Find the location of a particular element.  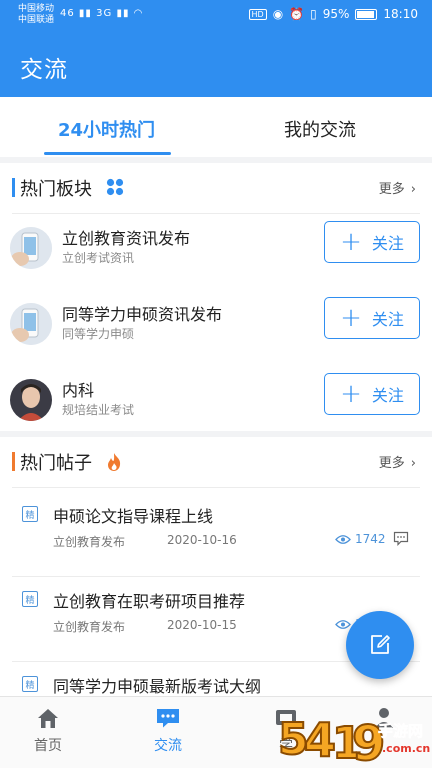

board-item: 内科 规培结业考试 + 关注 is located at coordinates (216, 400).